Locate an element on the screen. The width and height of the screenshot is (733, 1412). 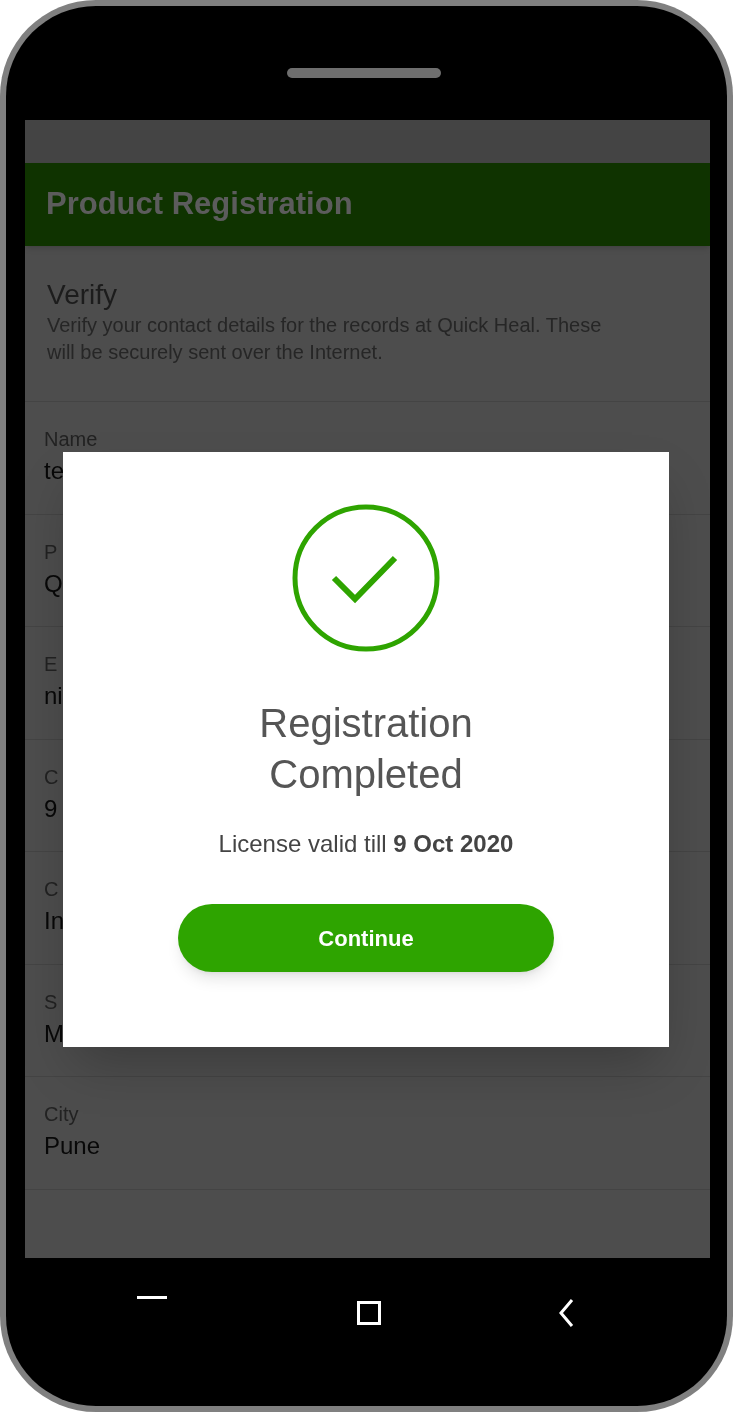
continue-button: Continue is located at coordinates (366, 938).